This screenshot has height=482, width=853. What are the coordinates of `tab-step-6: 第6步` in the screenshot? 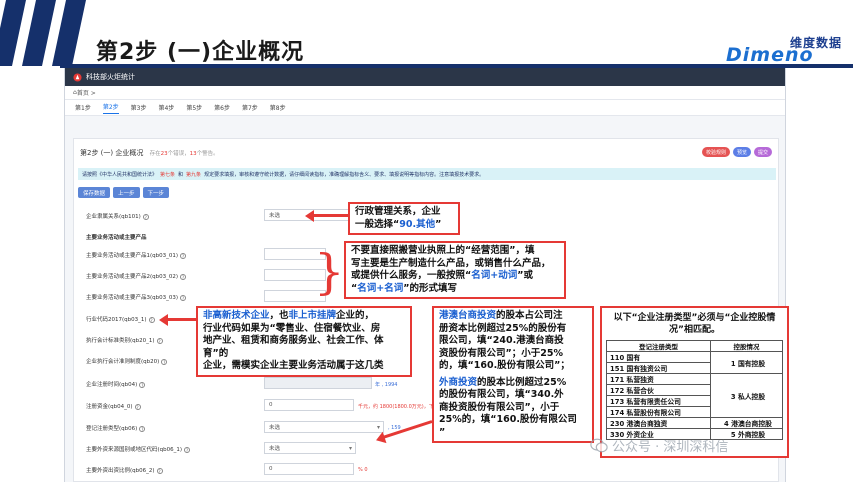 It's located at (222, 107).